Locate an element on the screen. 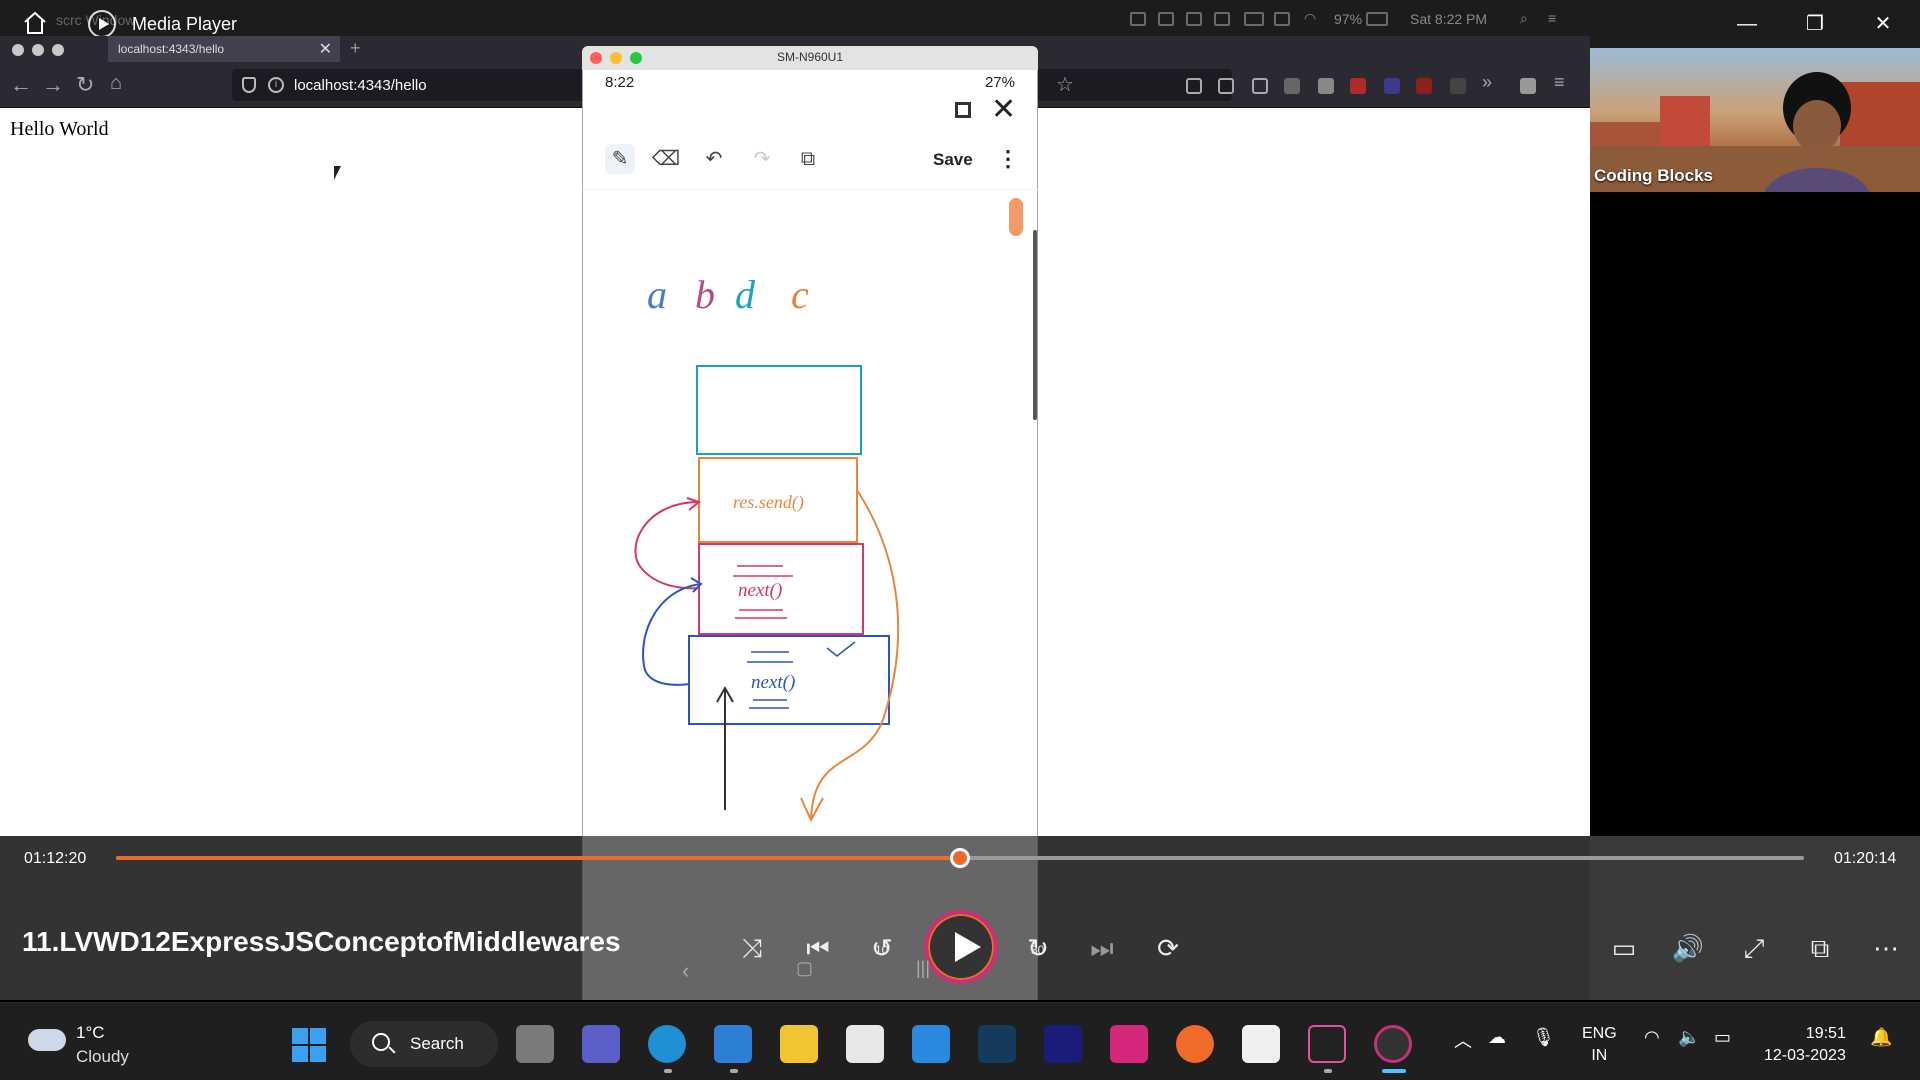 The image size is (1920, 1080). phone-back-icon: ‹ is located at coordinates (685, 971).